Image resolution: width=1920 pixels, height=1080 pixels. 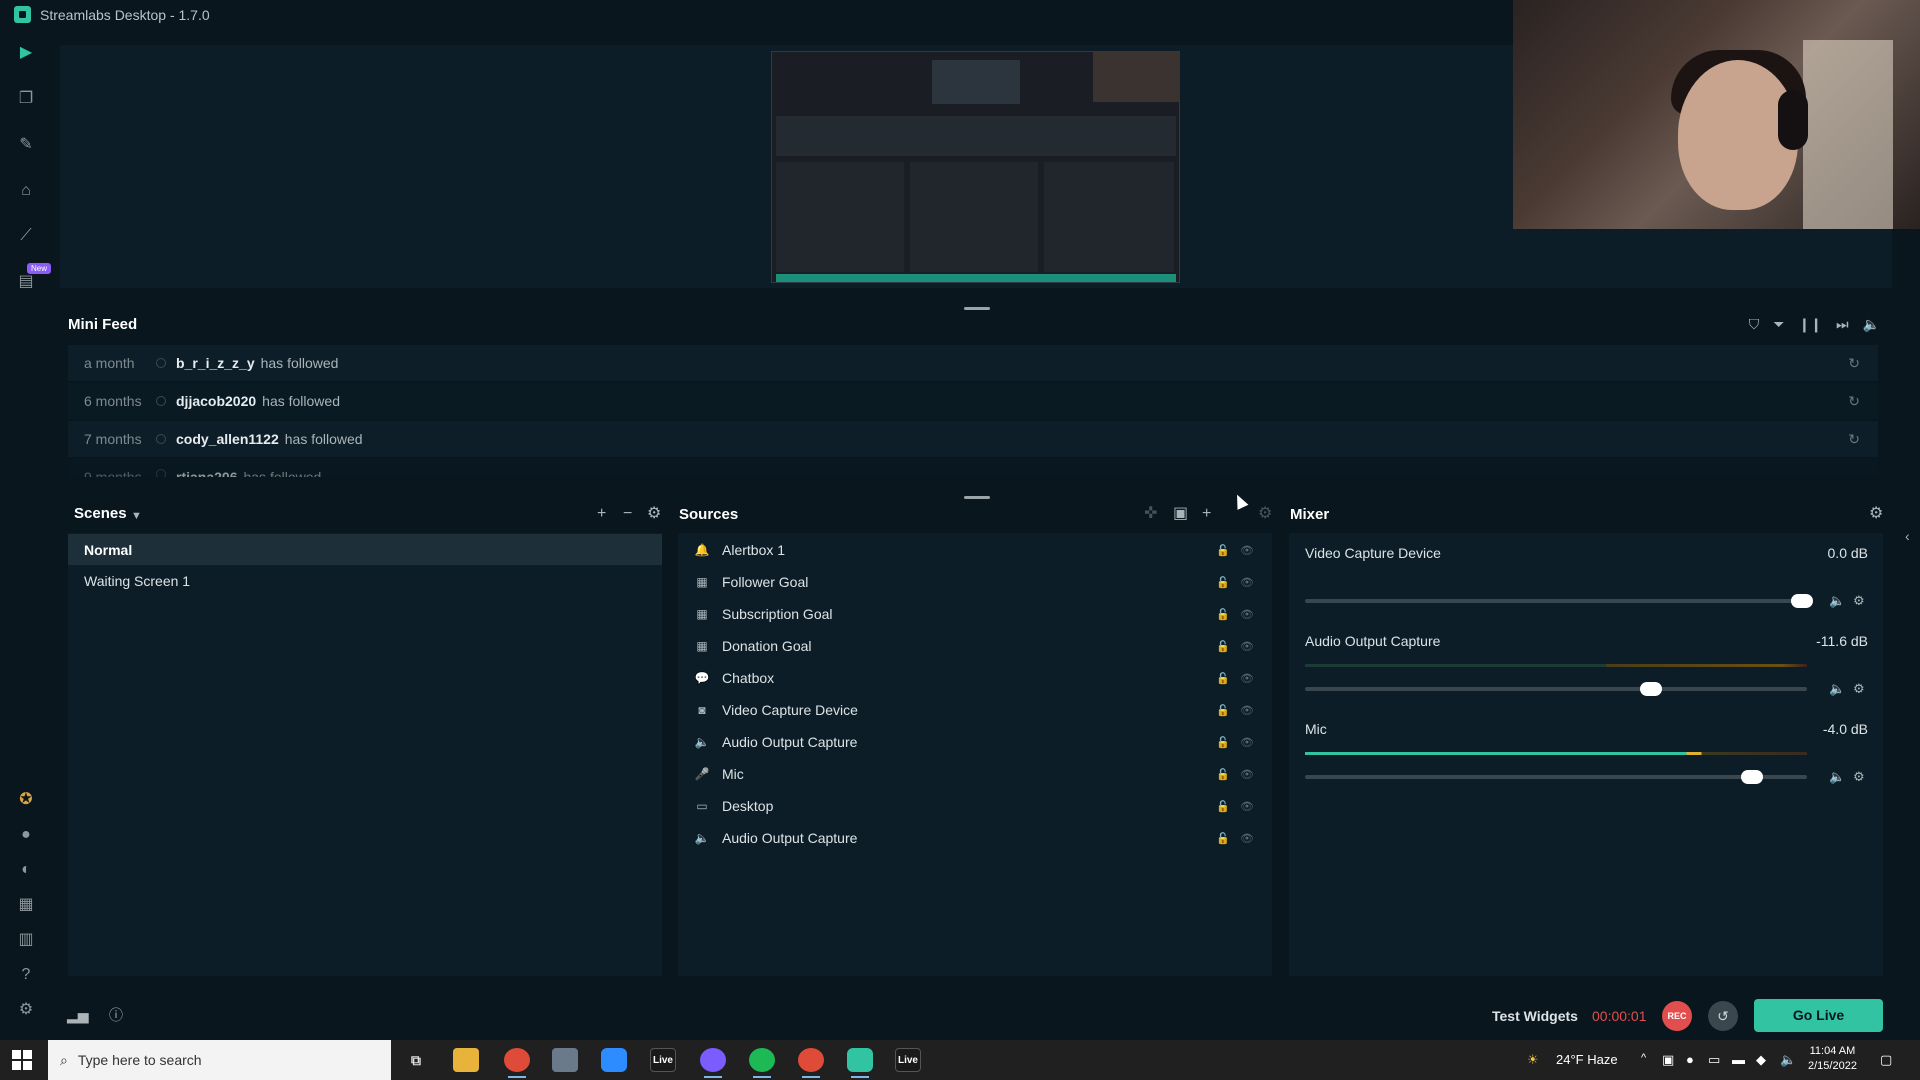 What do you see at coordinates (1723, 1016) in the screenshot?
I see `replay-buffer-icon: ↺` at bounding box center [1723, 1016].